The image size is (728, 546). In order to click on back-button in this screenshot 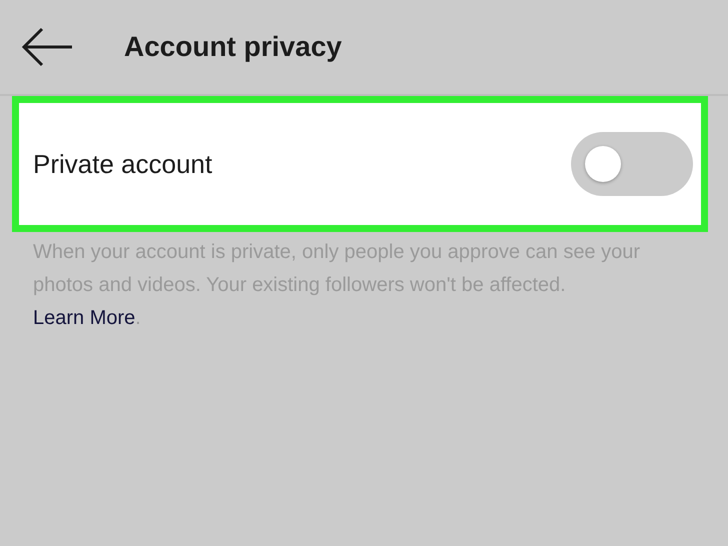, I will do `click(48, 47)`.